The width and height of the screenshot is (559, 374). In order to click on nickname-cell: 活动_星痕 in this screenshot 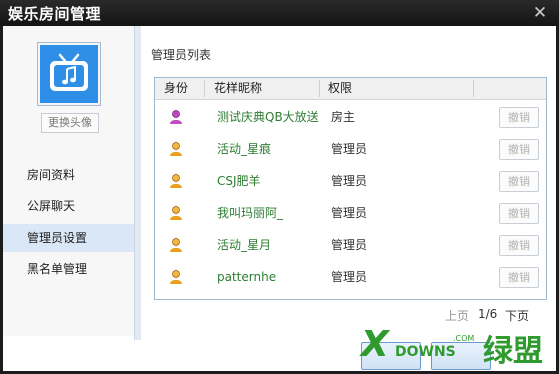, I will do `click(244, 149)`.